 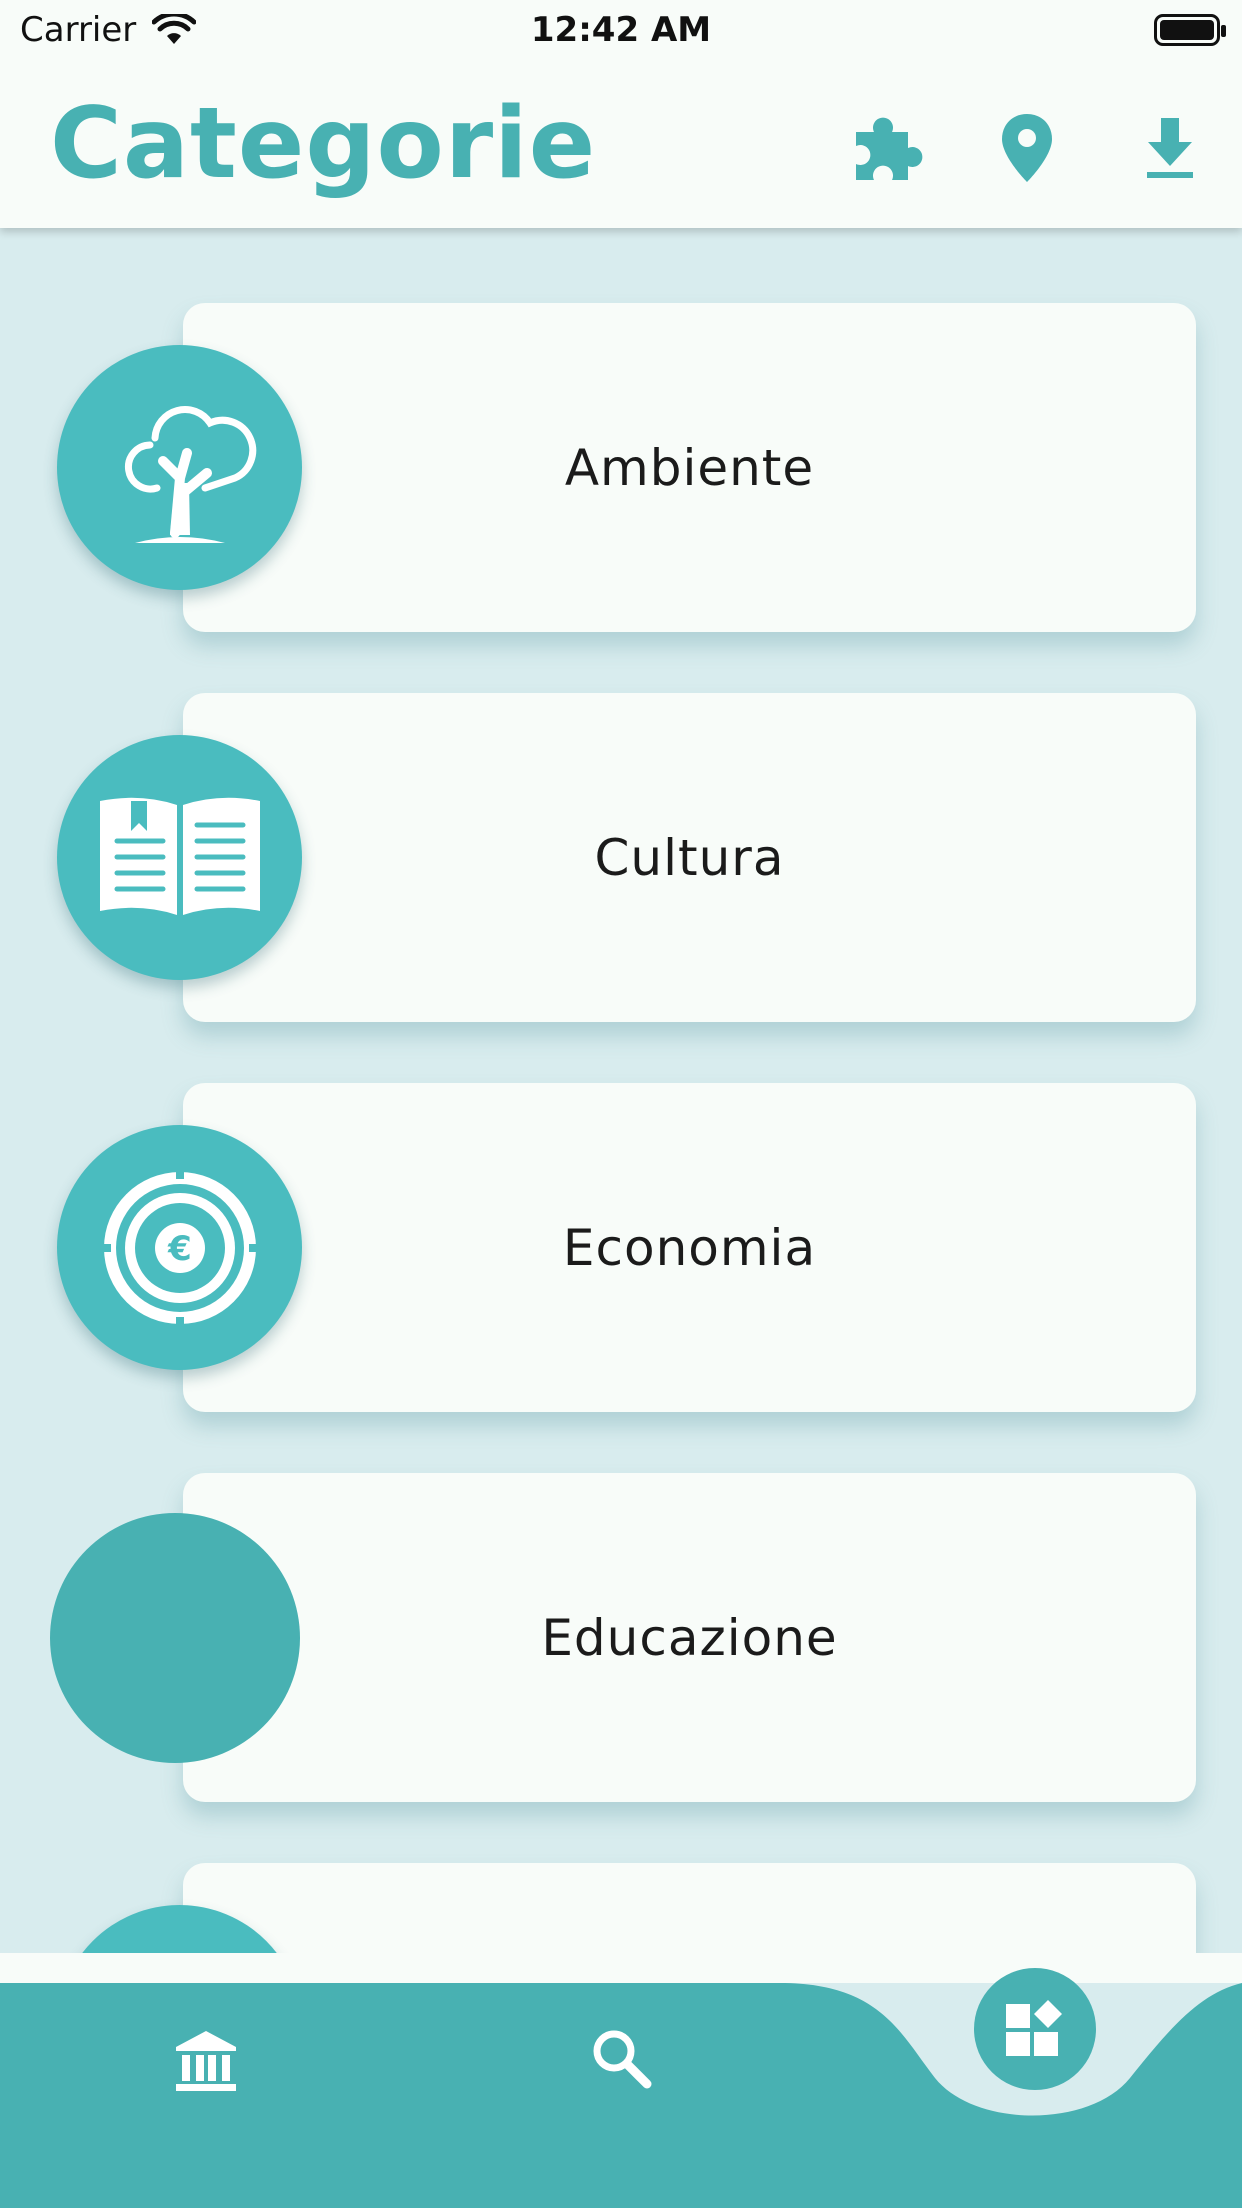 I want to click on category-card-cultura: Cultura, so click(x=689, y=857).